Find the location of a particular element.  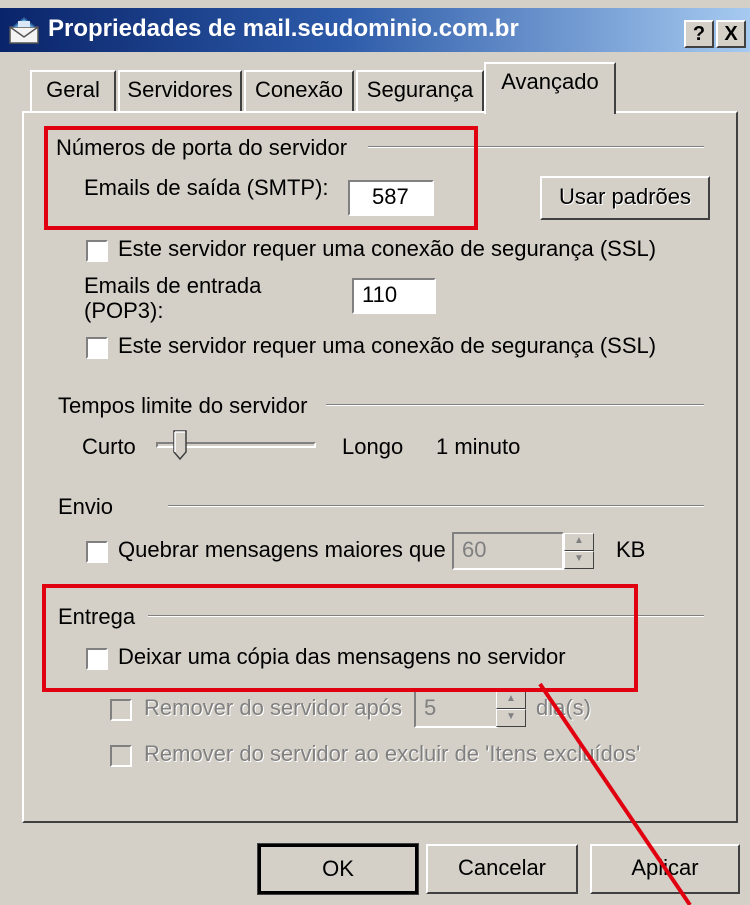

tab-label: Avançado is located at coordinates (550, 81).